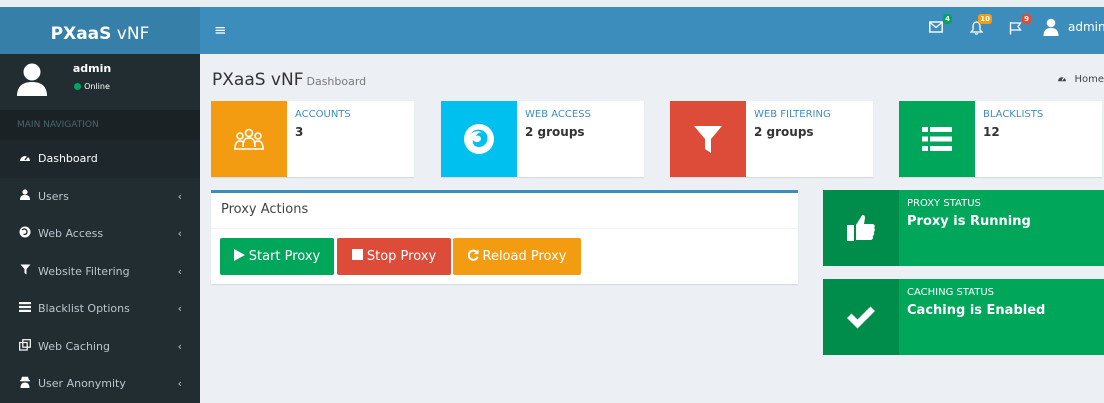 Image resolution: width=1104 pixels, height=403 pixels. I want to click on sidebar-item-dashboard: Dashboard, so click(100, 159).